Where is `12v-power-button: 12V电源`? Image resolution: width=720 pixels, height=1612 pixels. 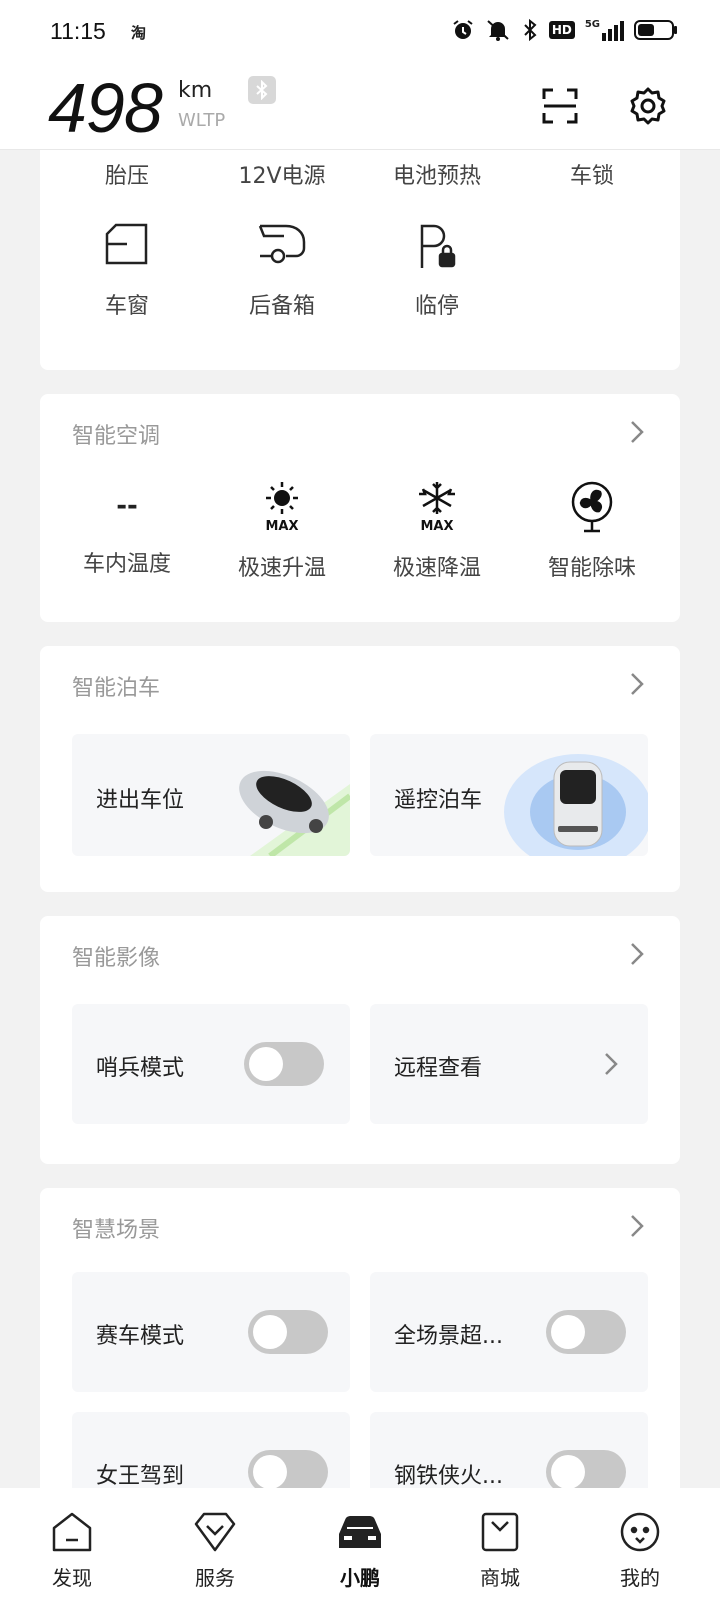 12v-power-button: 12V电源 is located at coordinates (282, 174).